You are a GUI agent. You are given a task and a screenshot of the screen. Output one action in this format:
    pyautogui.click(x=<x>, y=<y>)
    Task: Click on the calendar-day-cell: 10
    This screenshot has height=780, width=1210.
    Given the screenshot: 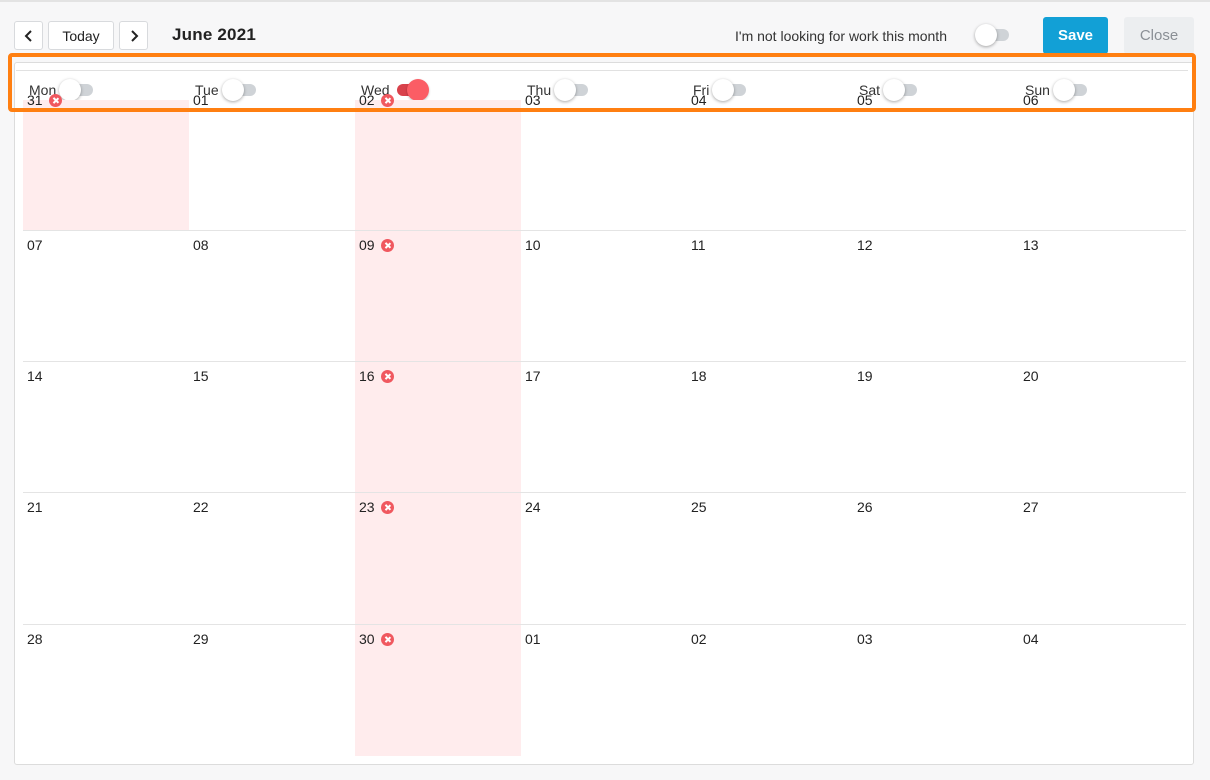 What is the action you would take?
    pyautogui.click(x=604, y=296)
    